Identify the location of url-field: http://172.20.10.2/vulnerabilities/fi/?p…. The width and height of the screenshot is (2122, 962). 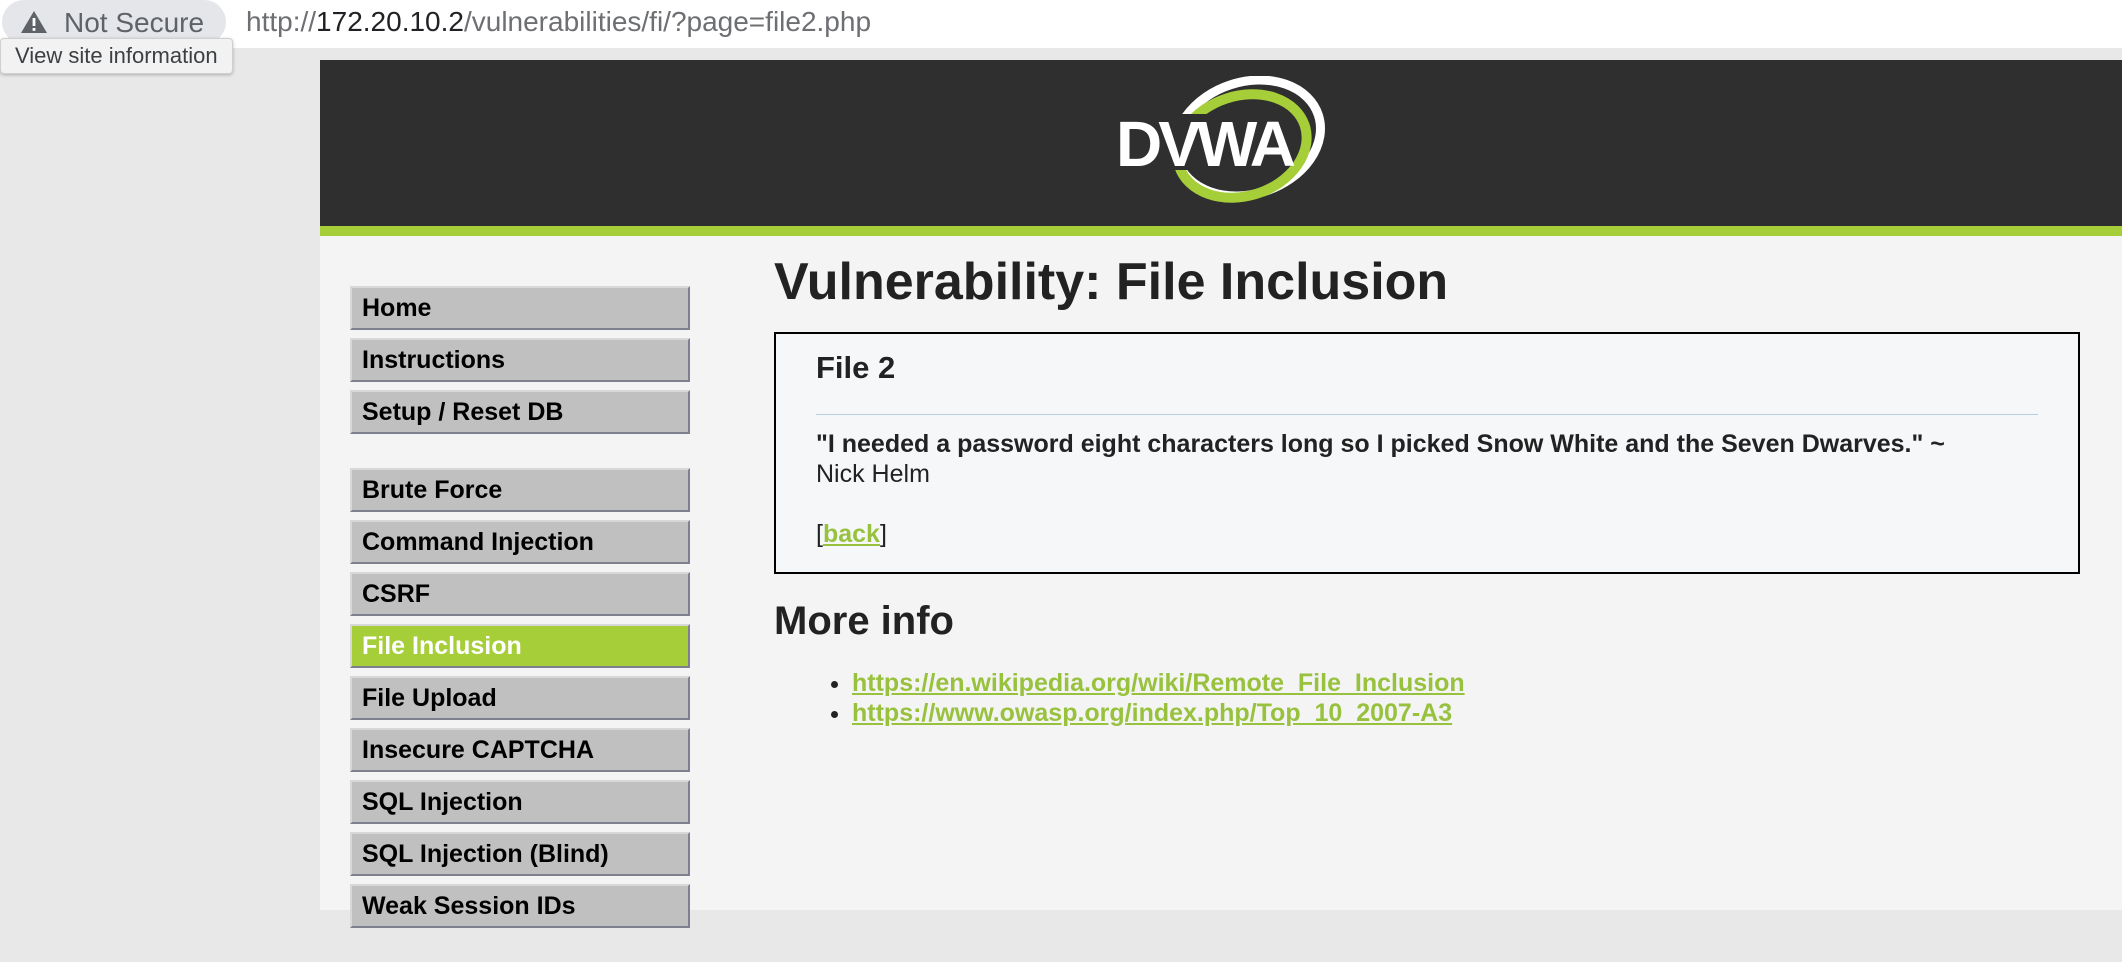
(558, 22).